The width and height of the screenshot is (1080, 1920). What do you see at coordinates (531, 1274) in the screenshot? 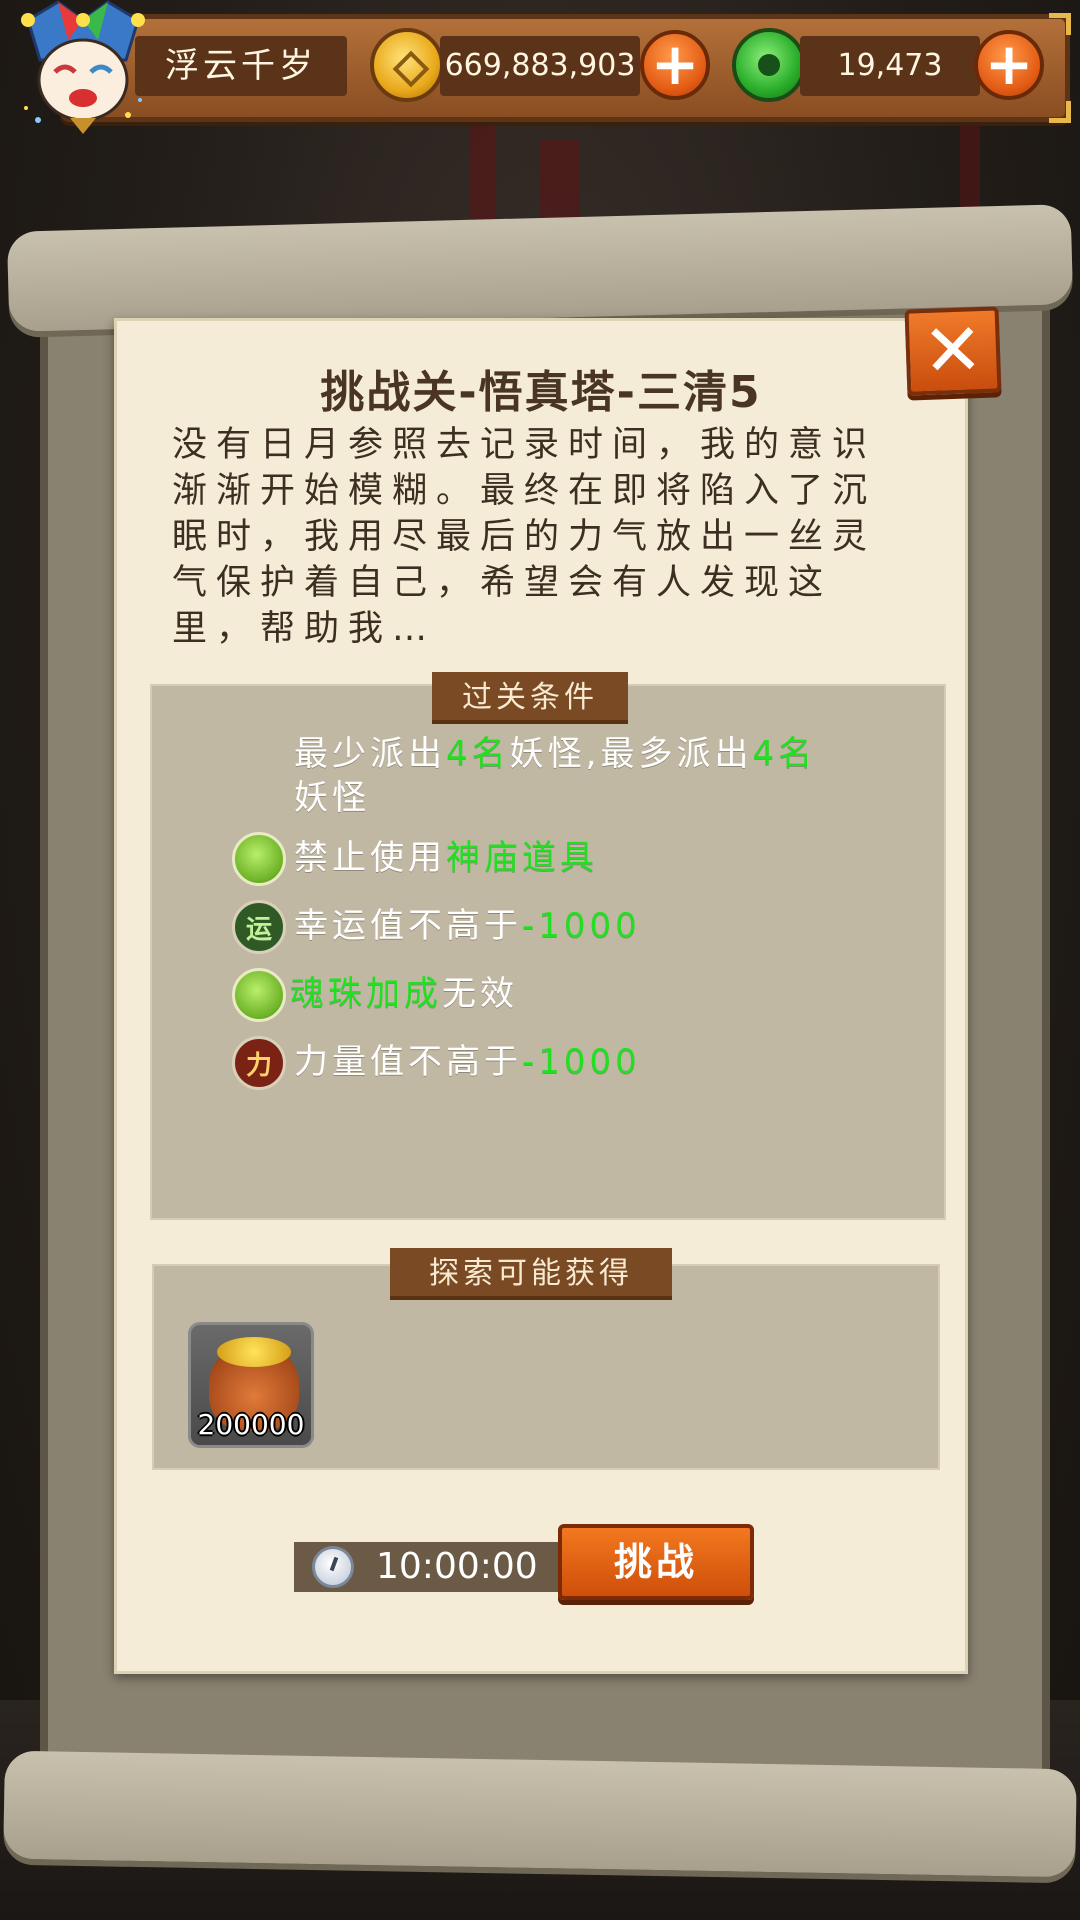
I see `rewards-header: 探索可能获得` at bounding box center [531, 1274].